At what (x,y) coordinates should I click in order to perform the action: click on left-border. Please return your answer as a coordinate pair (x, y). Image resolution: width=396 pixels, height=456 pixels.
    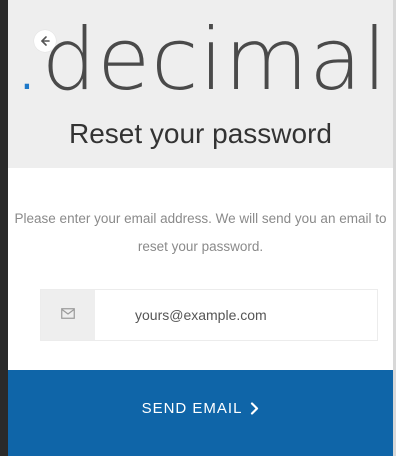
    Looking at the image, I should click on (4, 228).